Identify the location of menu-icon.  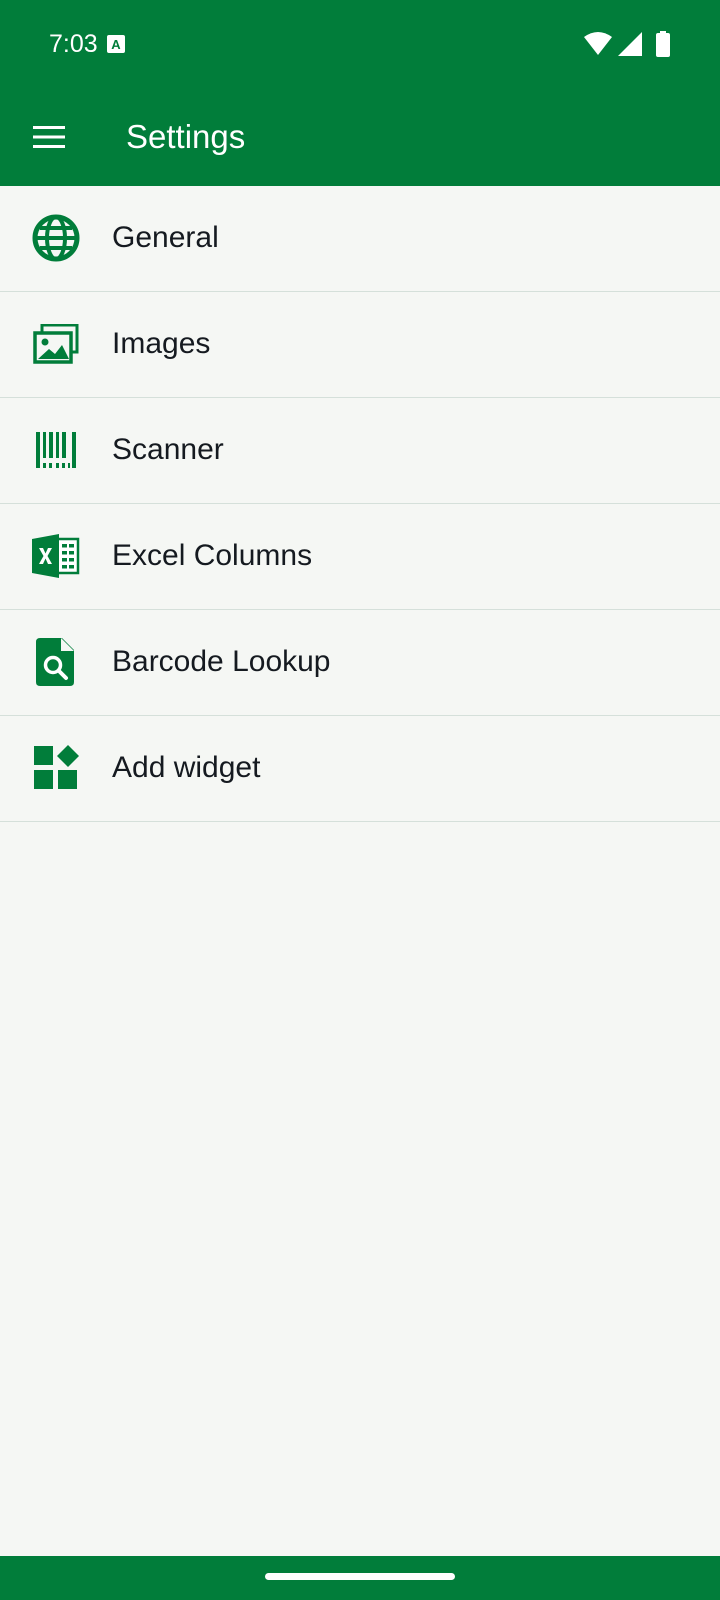
(49, 137).